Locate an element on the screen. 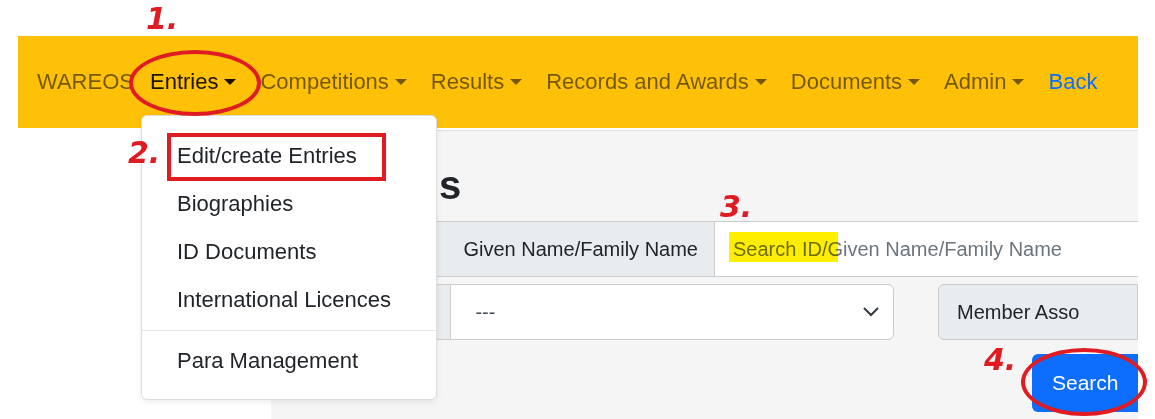 Image resolution: width=1155 pixels, height=419 pixels. search-button: Search is located at coordinates (1085, 383).